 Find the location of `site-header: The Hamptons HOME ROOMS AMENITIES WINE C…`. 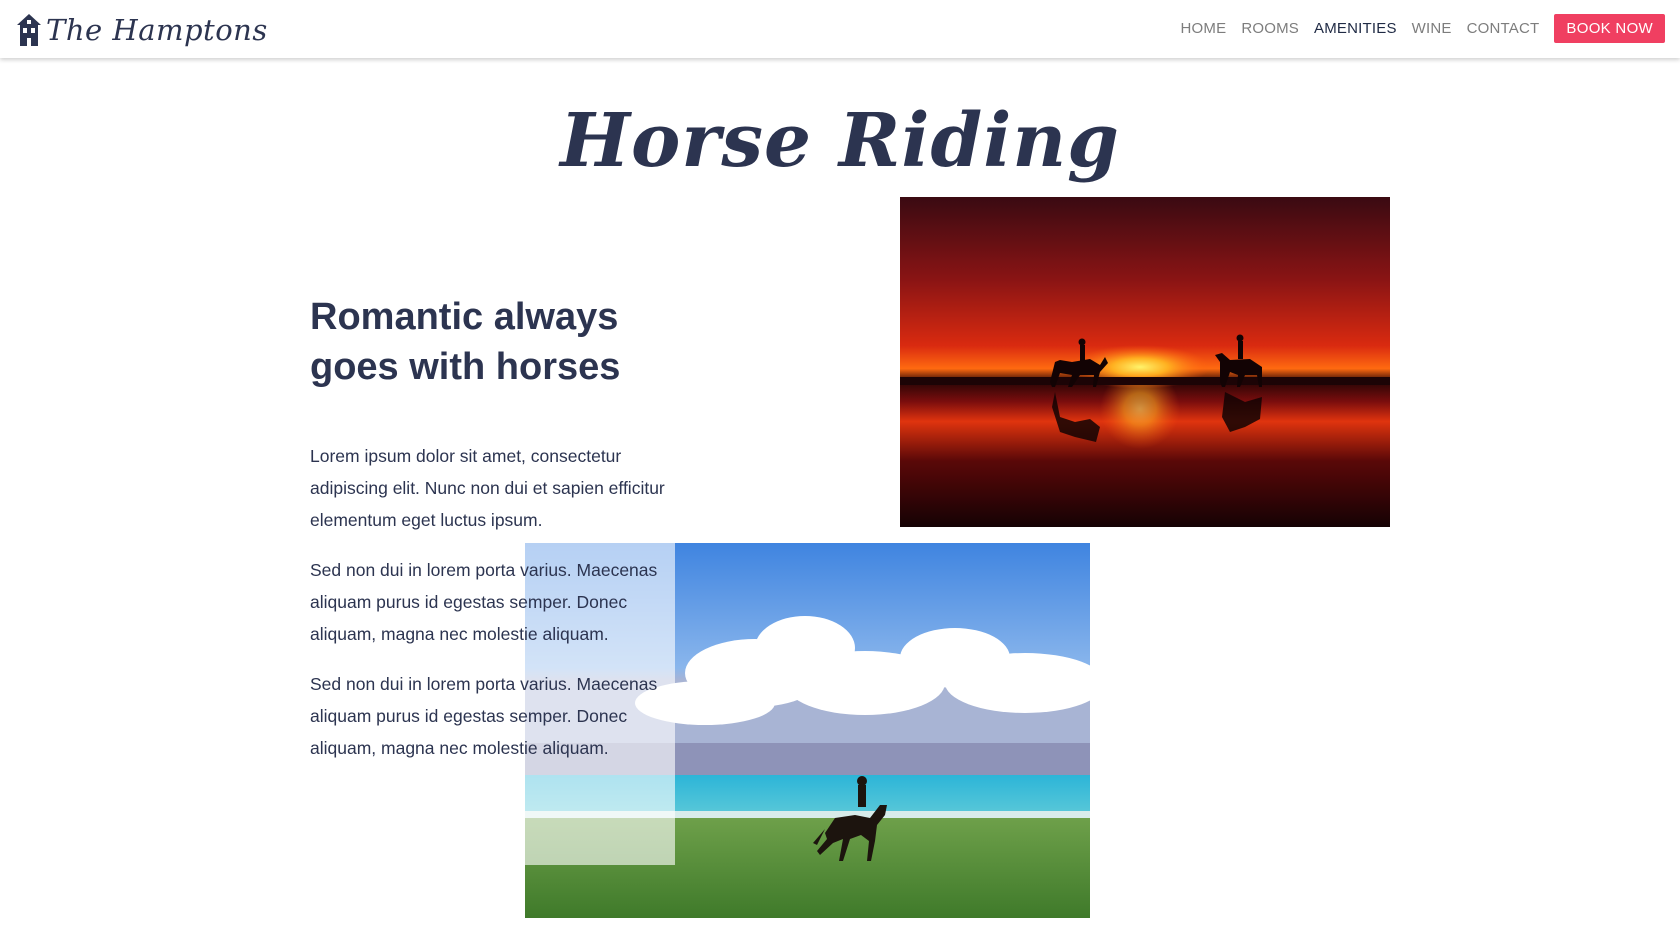

site-header: The Hamptons HOME ROOMS AMENITIES WINE C… is located at coordinates (840, 29).